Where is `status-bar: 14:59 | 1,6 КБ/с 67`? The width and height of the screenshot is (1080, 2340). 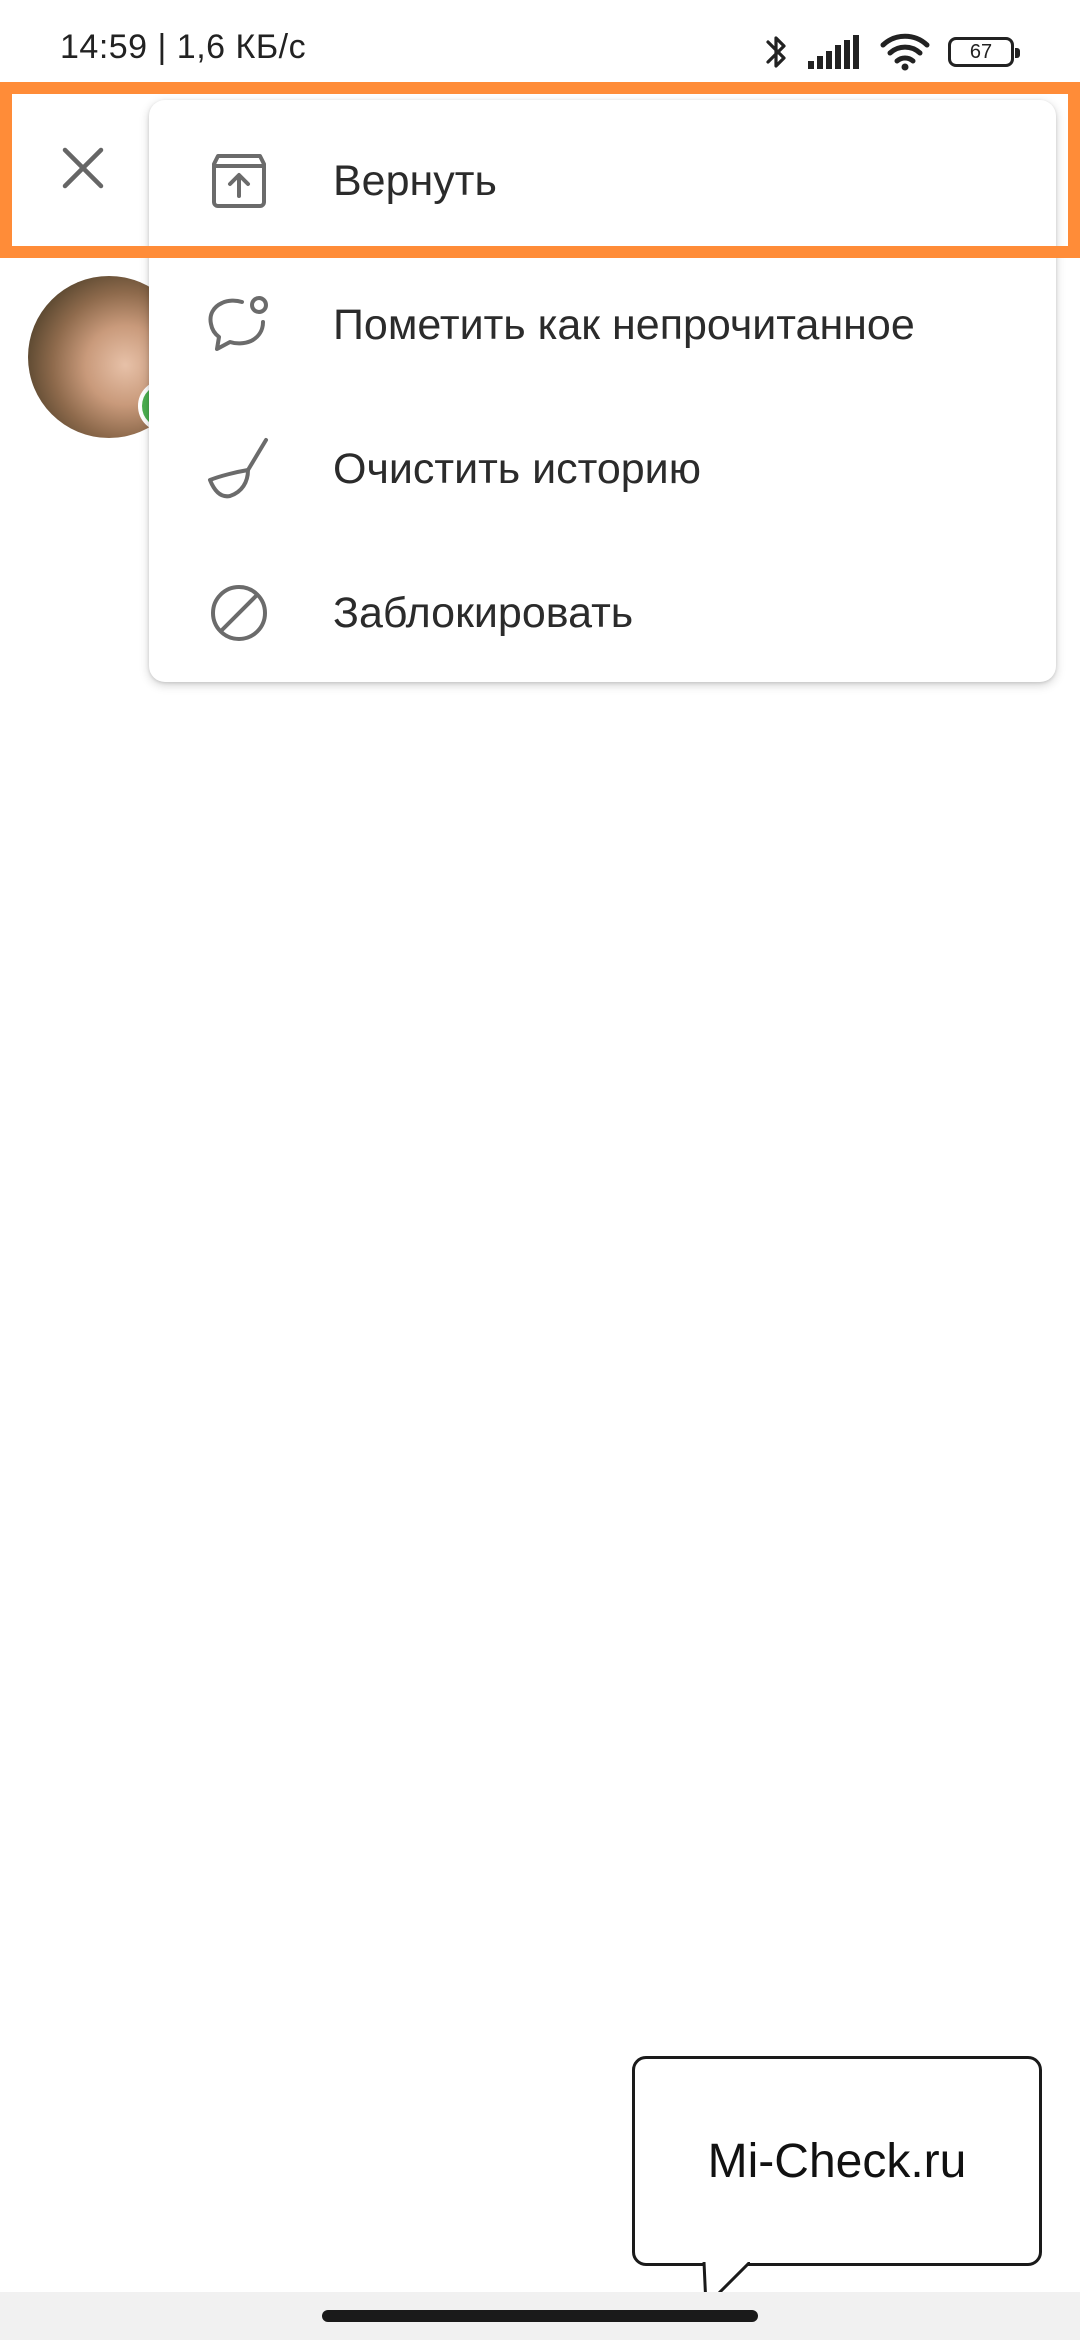 status-bar: 14:59 | 1,6 КБ/с 67 is located at coordinates (540, 50).